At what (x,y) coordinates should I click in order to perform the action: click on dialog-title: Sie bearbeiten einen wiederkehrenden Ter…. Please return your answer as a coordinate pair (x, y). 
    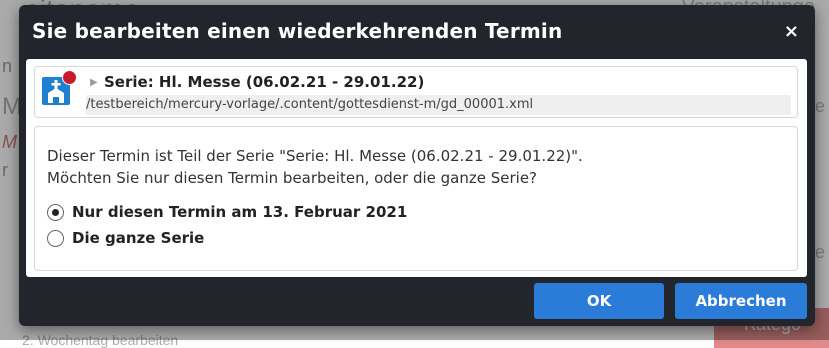
    Looking at the image, I should click on (297, 31).